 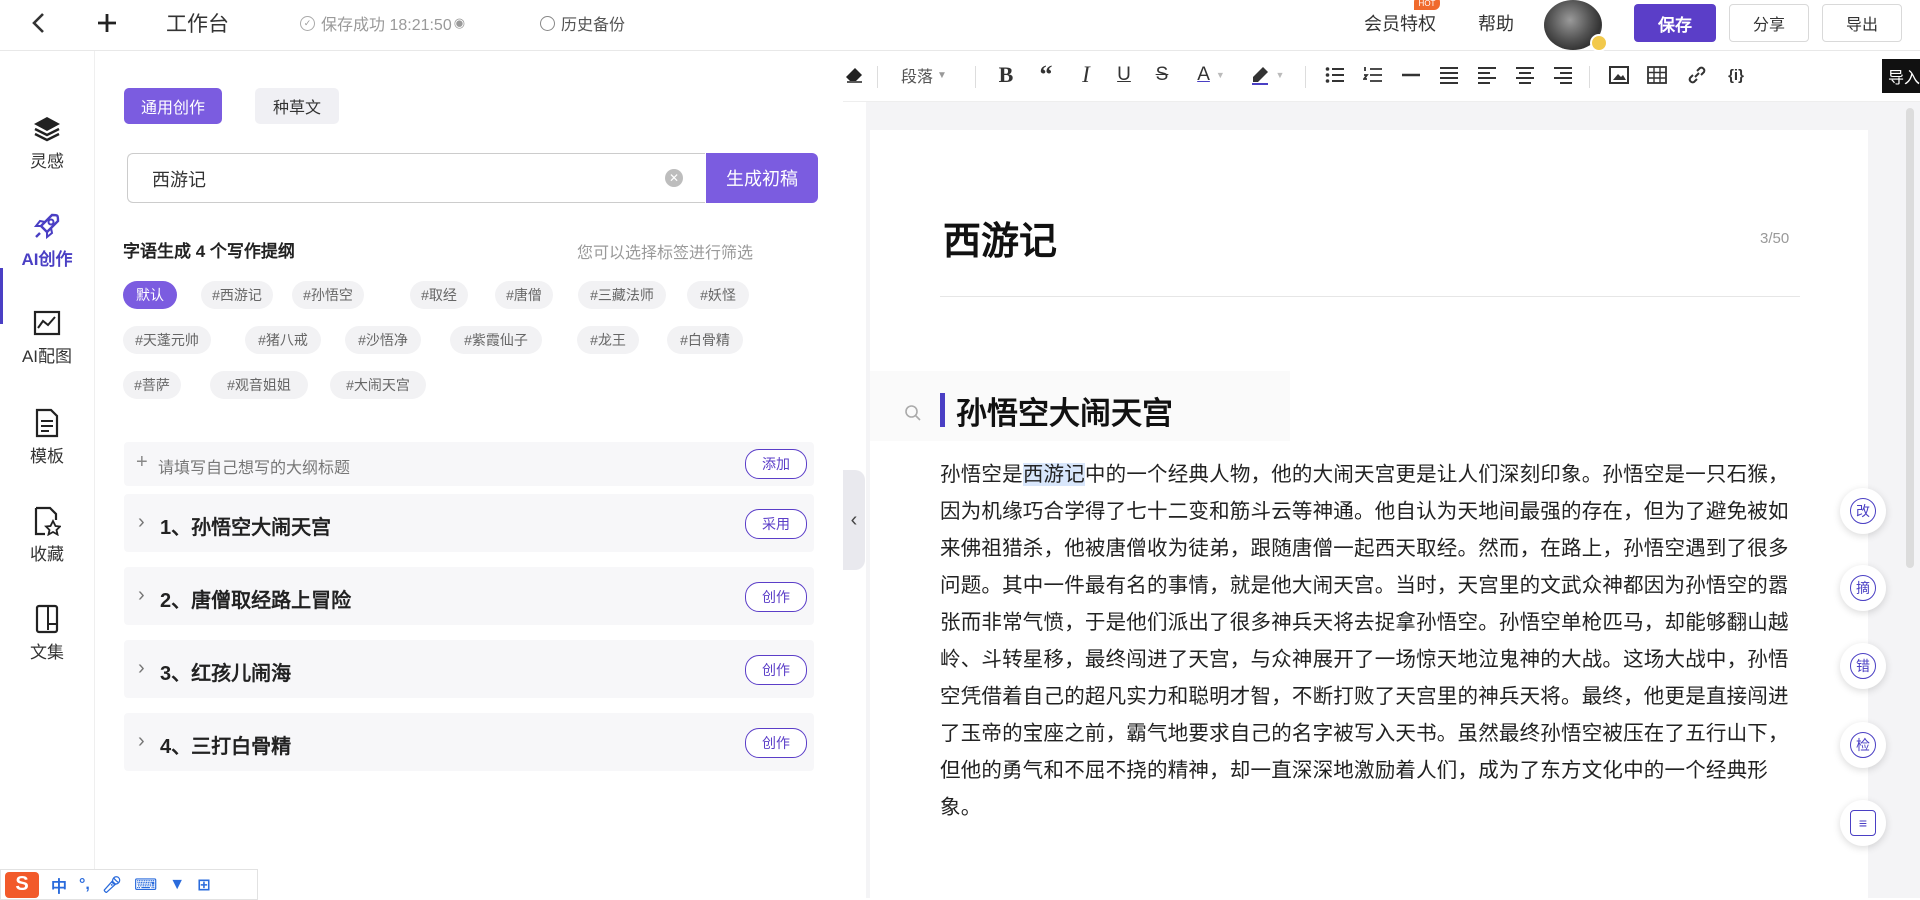 I want to click on workspace-link: 工作台, so click(x=197, y=23).